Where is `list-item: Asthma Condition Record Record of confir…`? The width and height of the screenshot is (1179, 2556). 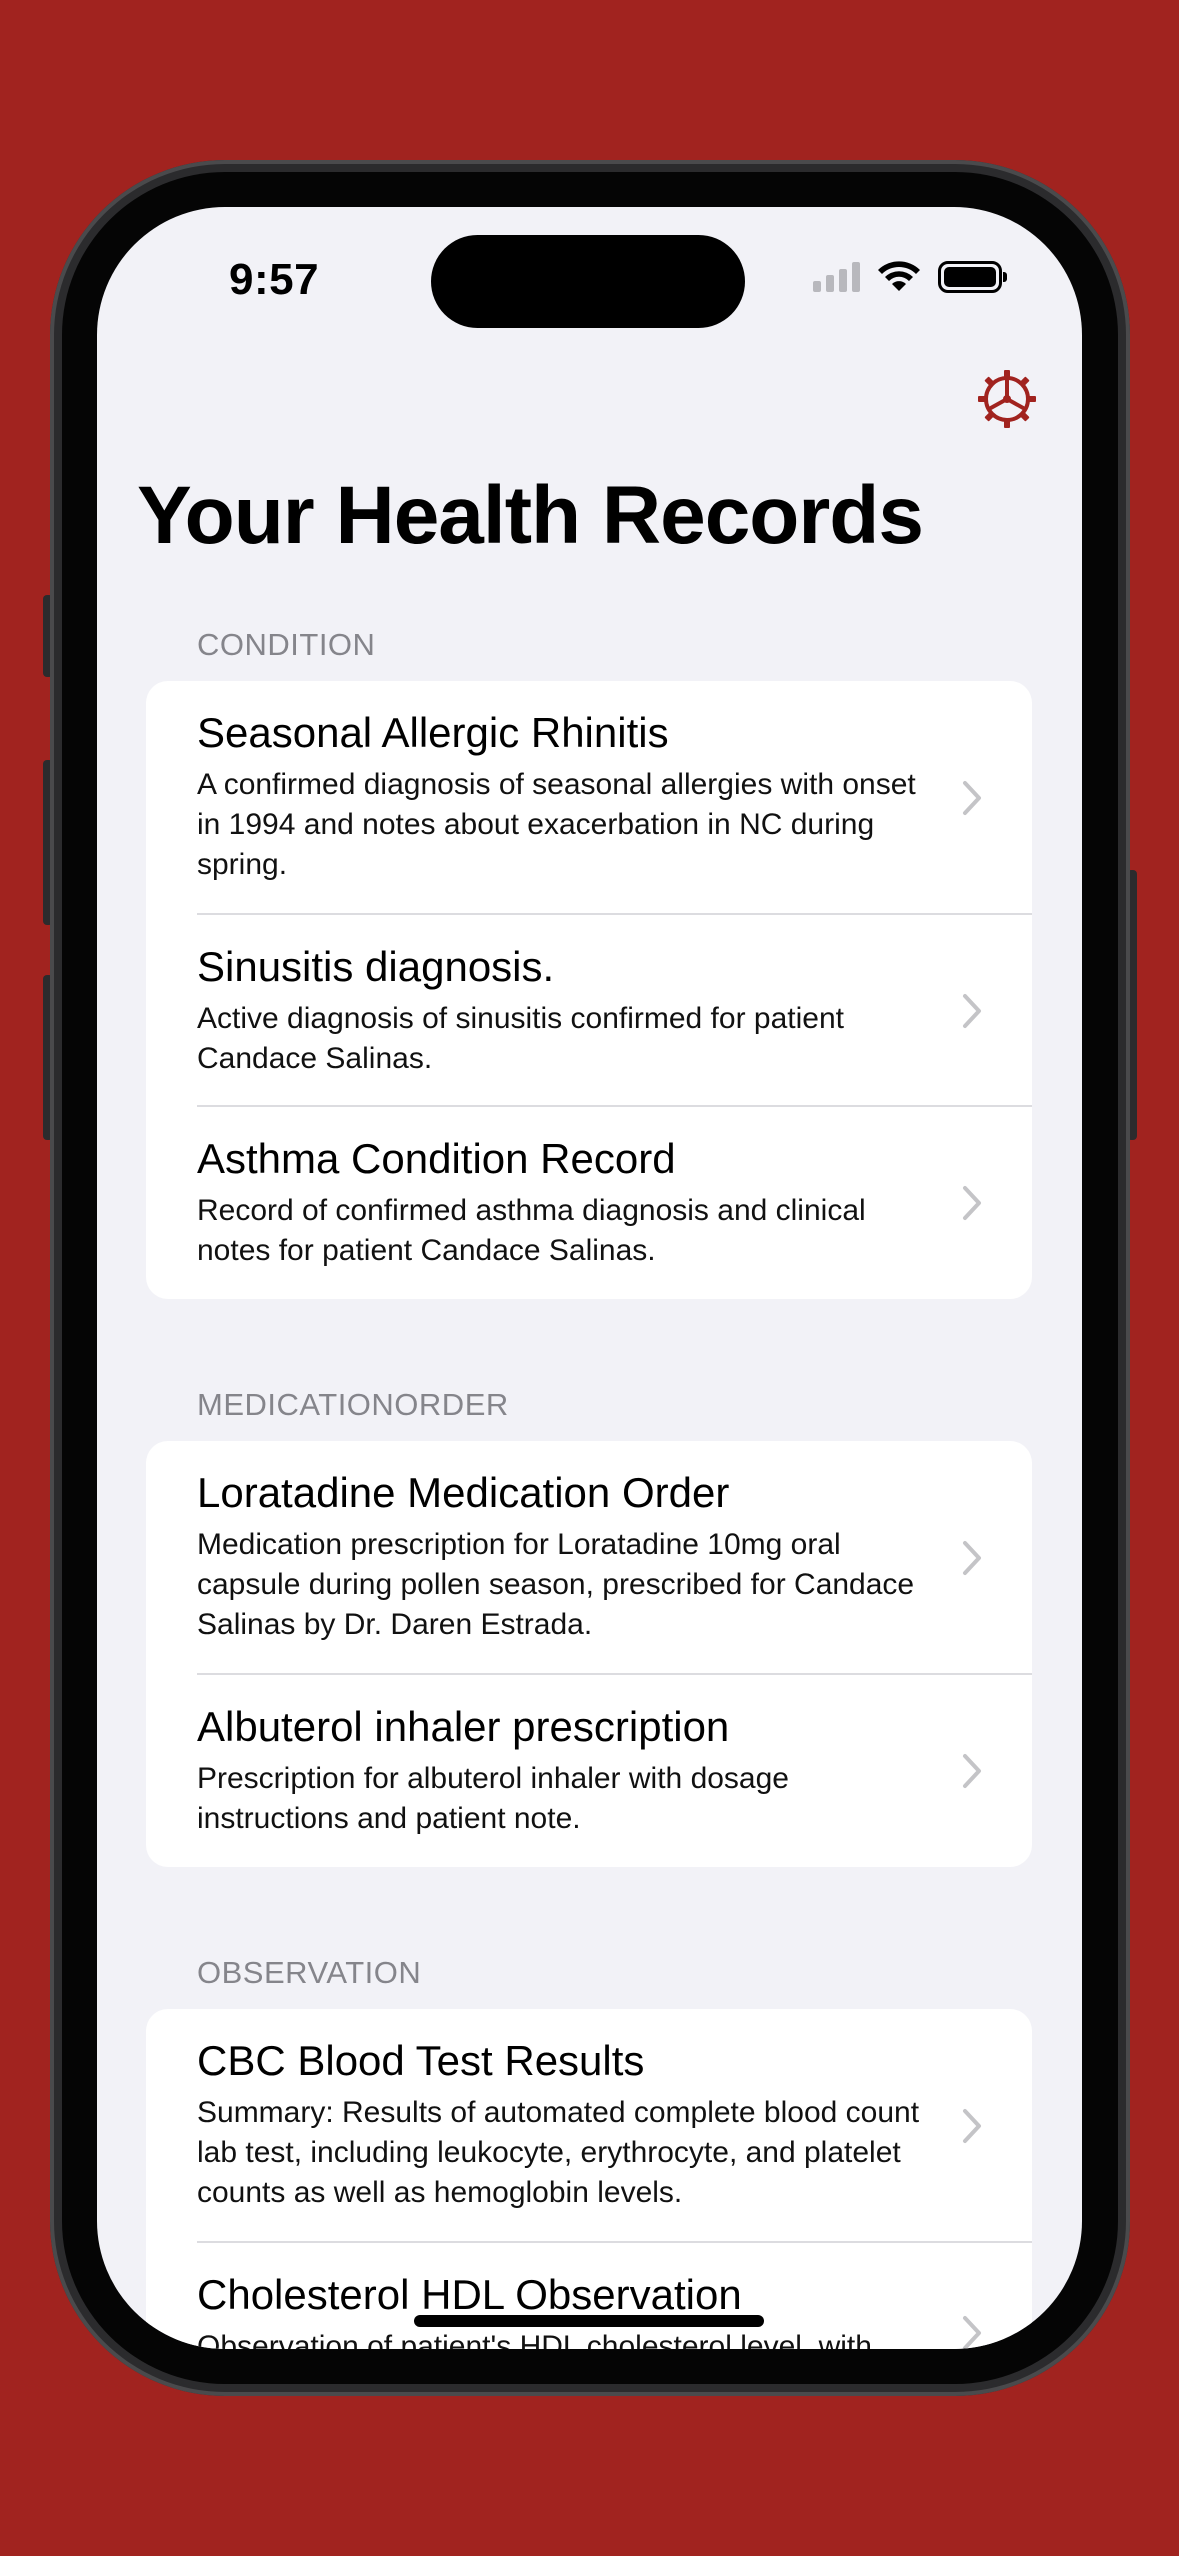
list-item: Asthma Condition Record Record of confir… is located at coordinates (589, 1203).